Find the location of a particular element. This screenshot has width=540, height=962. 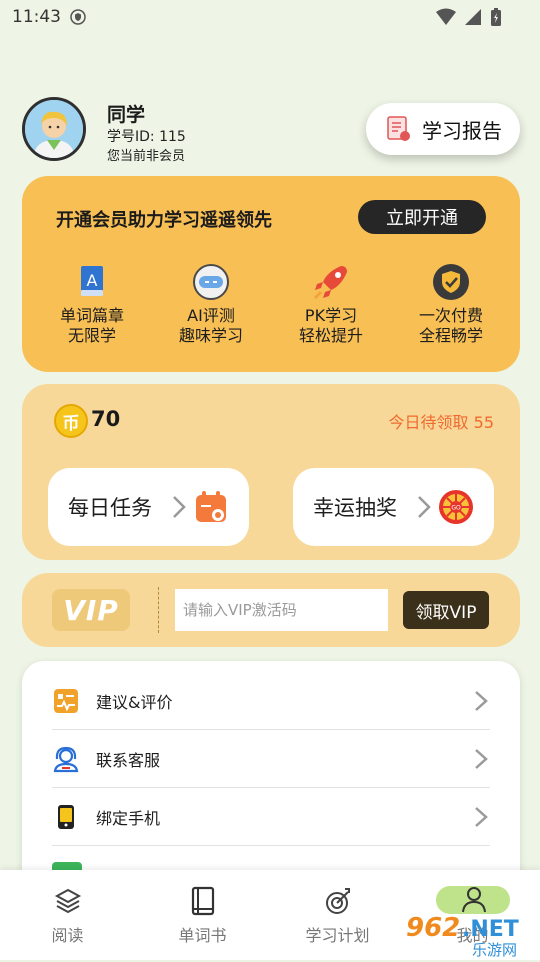

study-report-label: 学习报告 is located at coordinates (462, 130).